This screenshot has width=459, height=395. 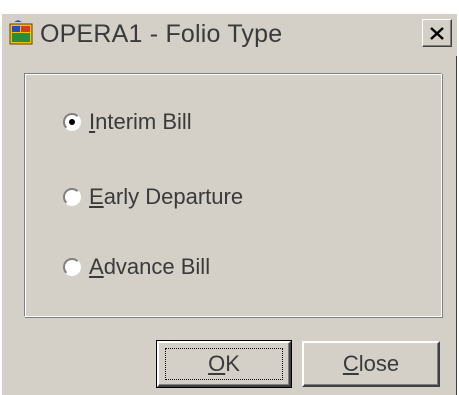 I want to click on close-button: Close, so click(x=371, y=364).